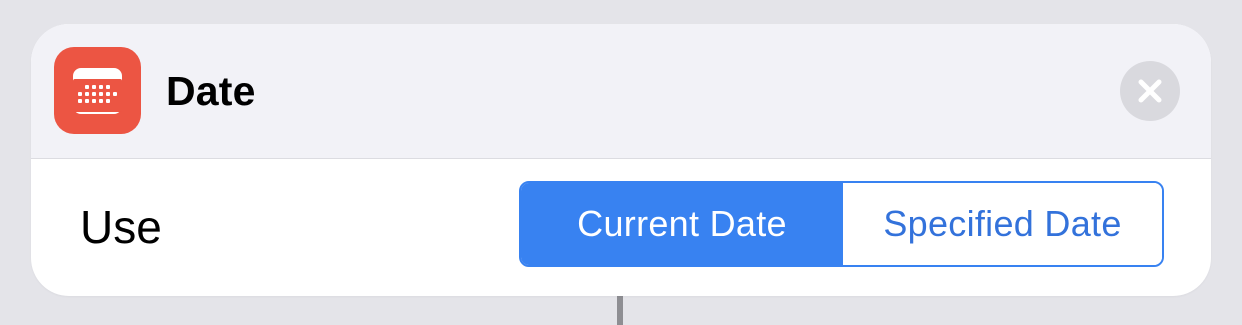  I want to click on calendar-icon, so click(97, 90).